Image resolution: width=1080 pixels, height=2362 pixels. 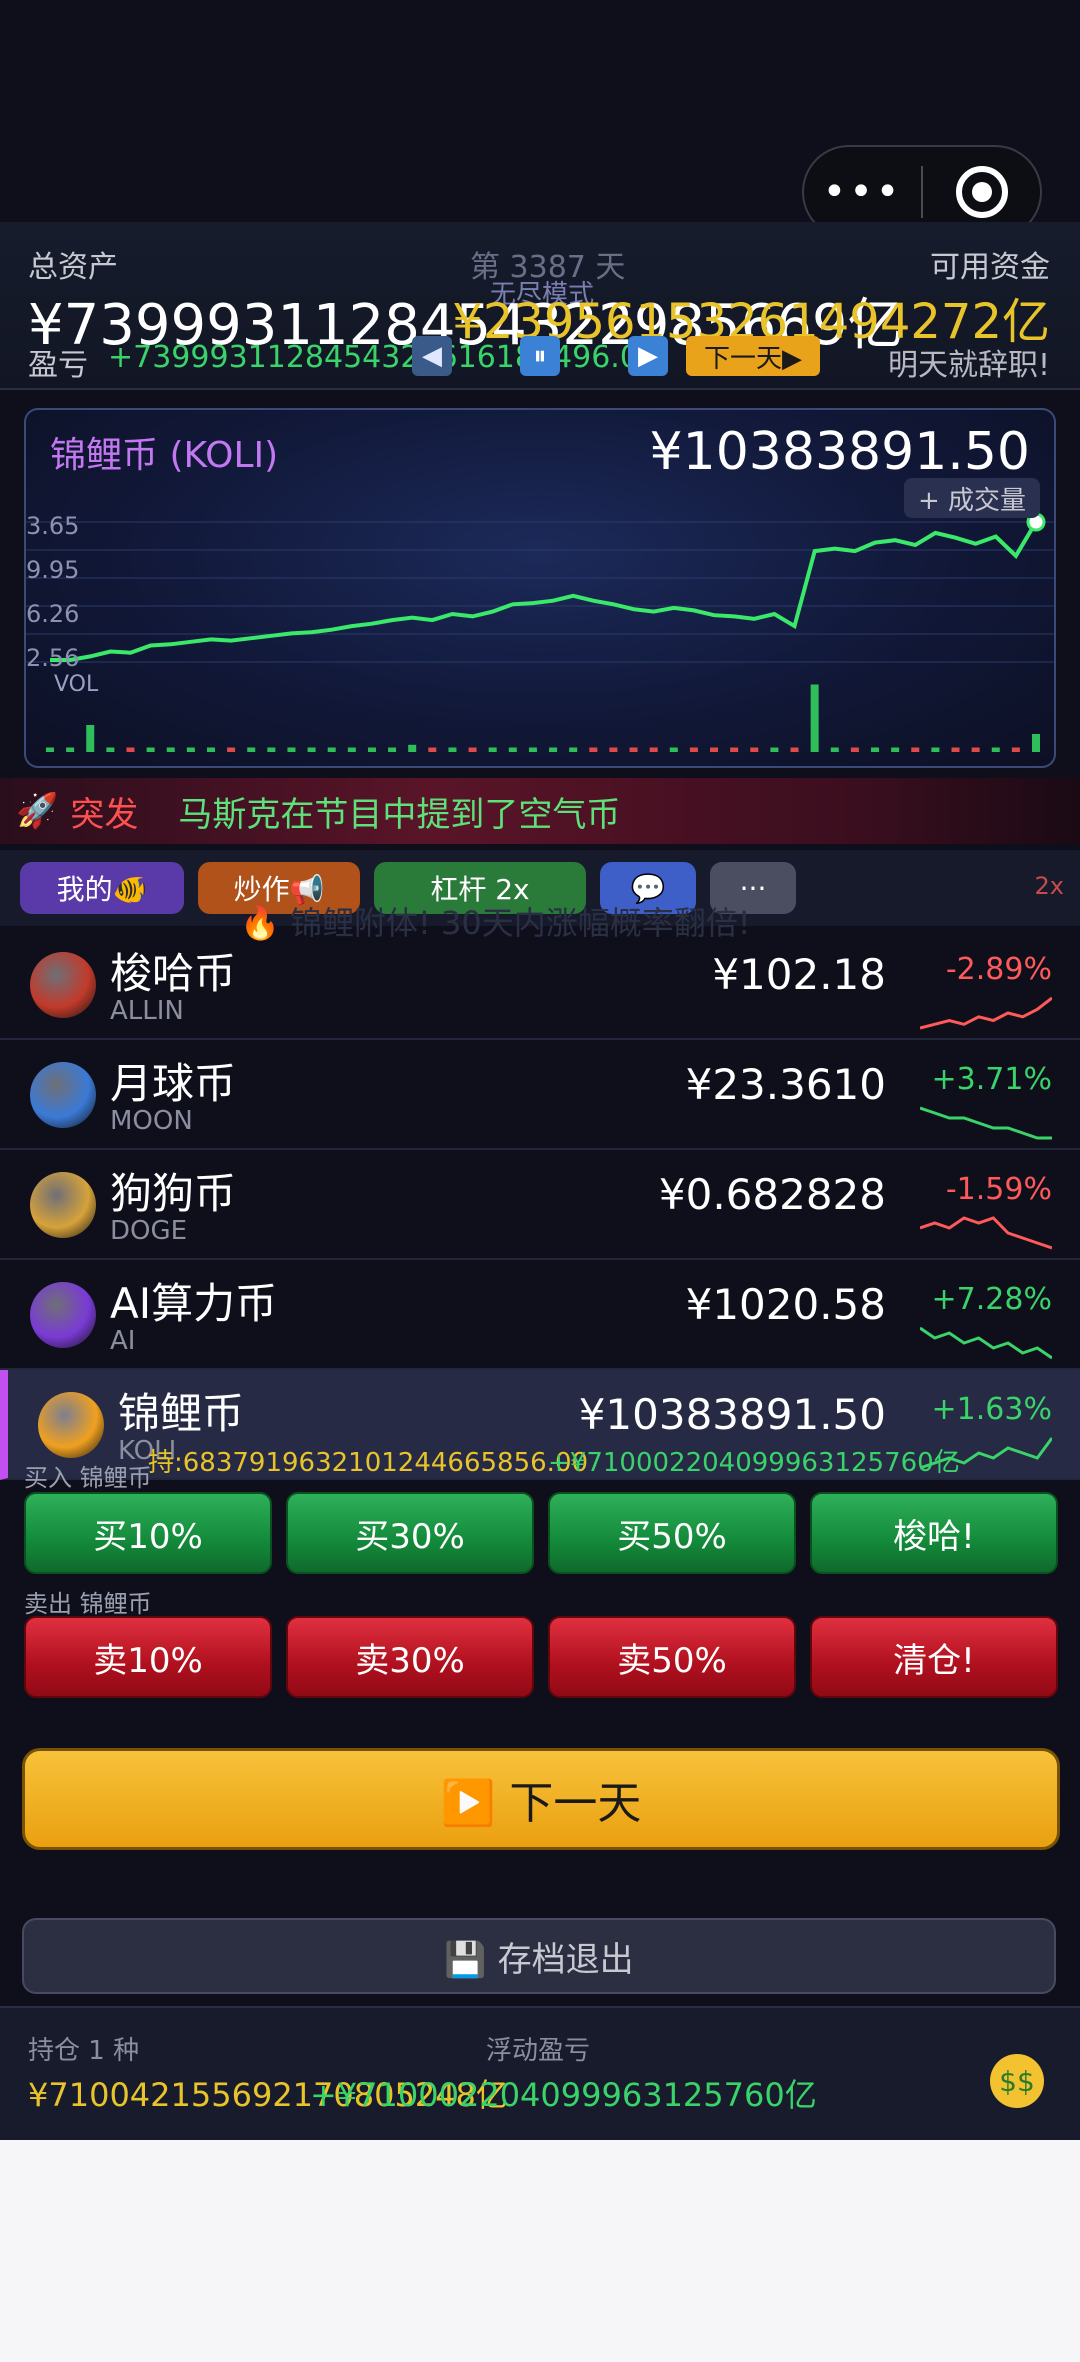 What do you see at coordinates (990, 267) in the screenshot?
I see `cash-label: 可用资金` at bounding box center [990, 267].